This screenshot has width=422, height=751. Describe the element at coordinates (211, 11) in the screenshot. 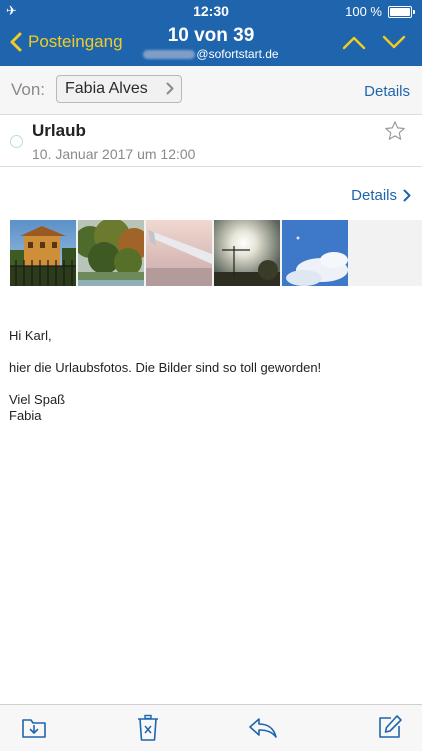

I see `status-bar: ✈ 12:30 100 %` at that location.